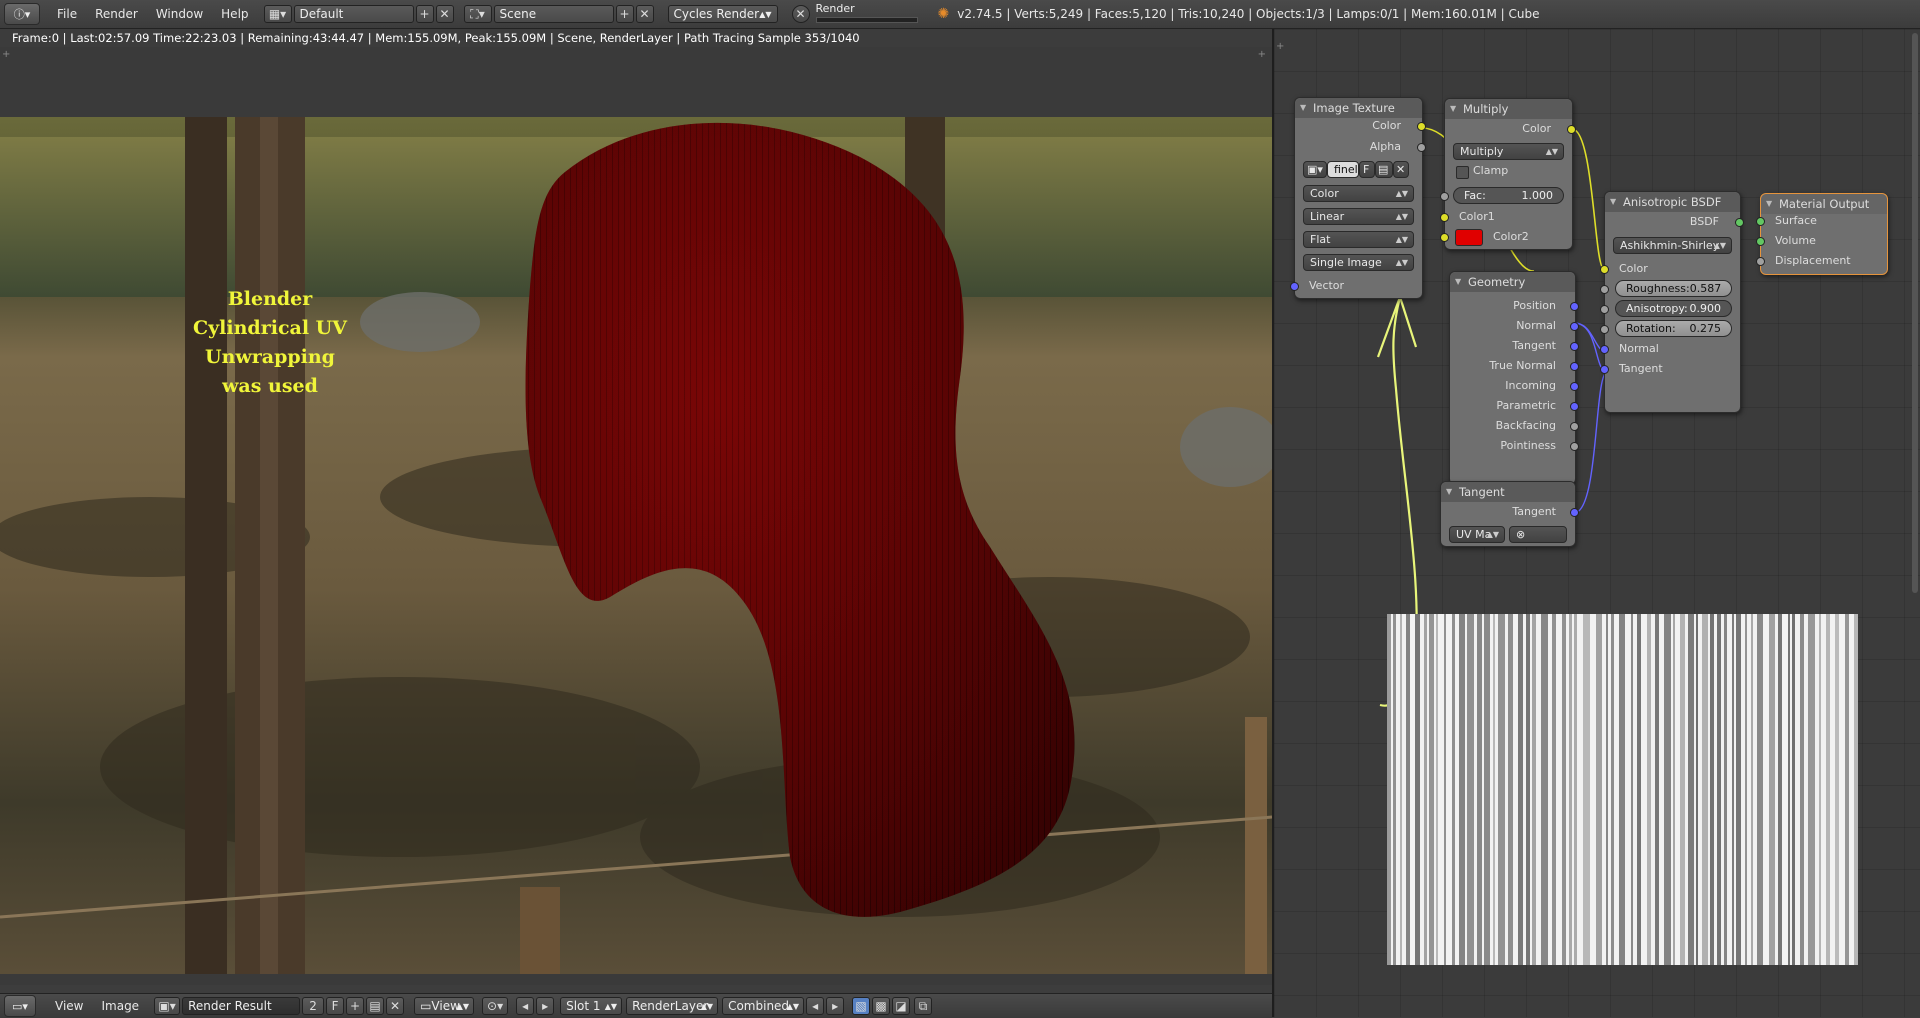 The height and width of the screenshot is (1018, 1920). What do you see at coordinates (1574, 406) in the screenshot?
I see `geometry-out-parametric-socket` at bounding box center [1574, 406].